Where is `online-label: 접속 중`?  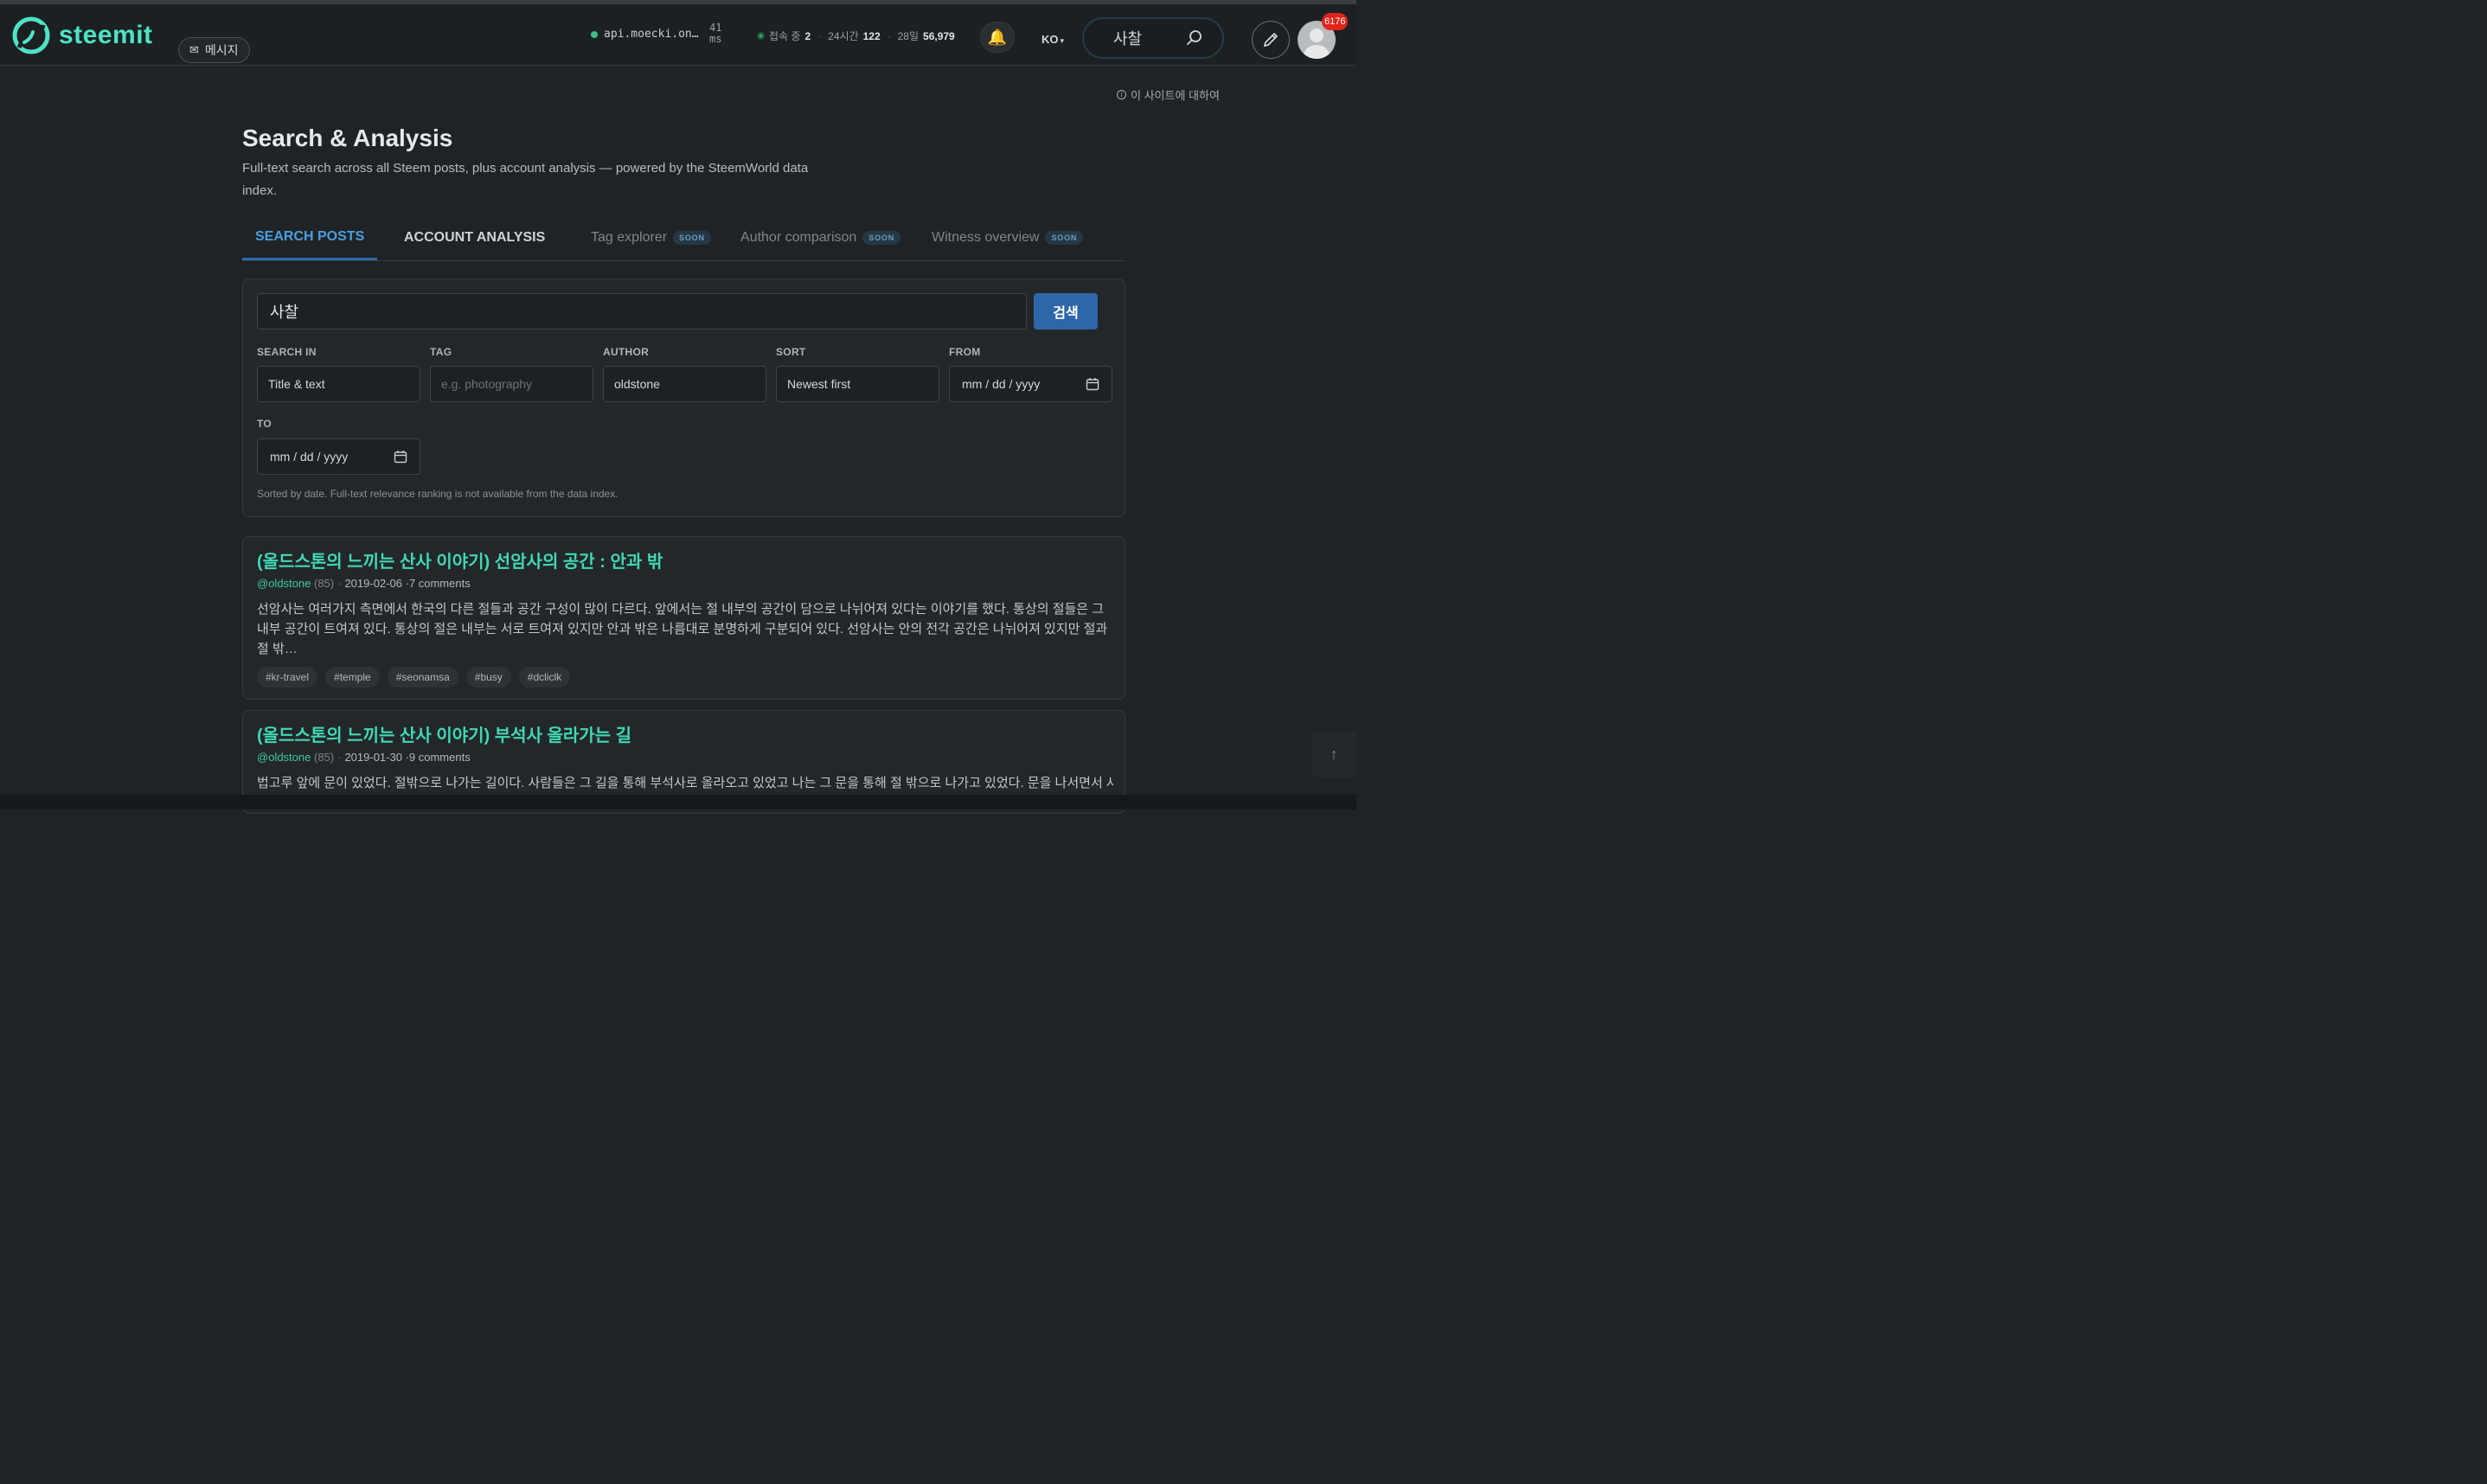
online-label: 접속 중 is located at coordinates (785, 36).